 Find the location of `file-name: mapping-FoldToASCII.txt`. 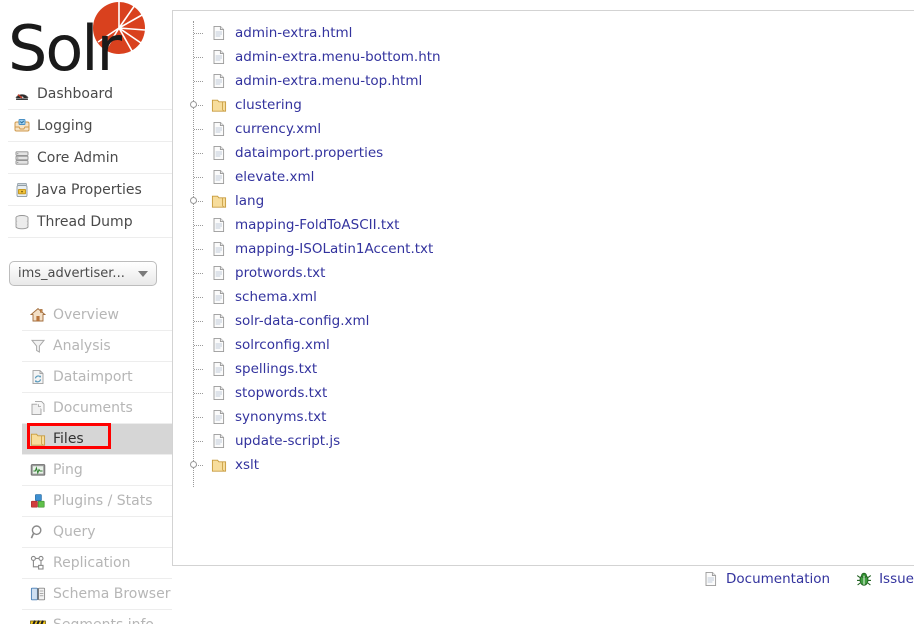

file-name: mapping-FoldToASCII.txt is located at coordinates (317, 225).